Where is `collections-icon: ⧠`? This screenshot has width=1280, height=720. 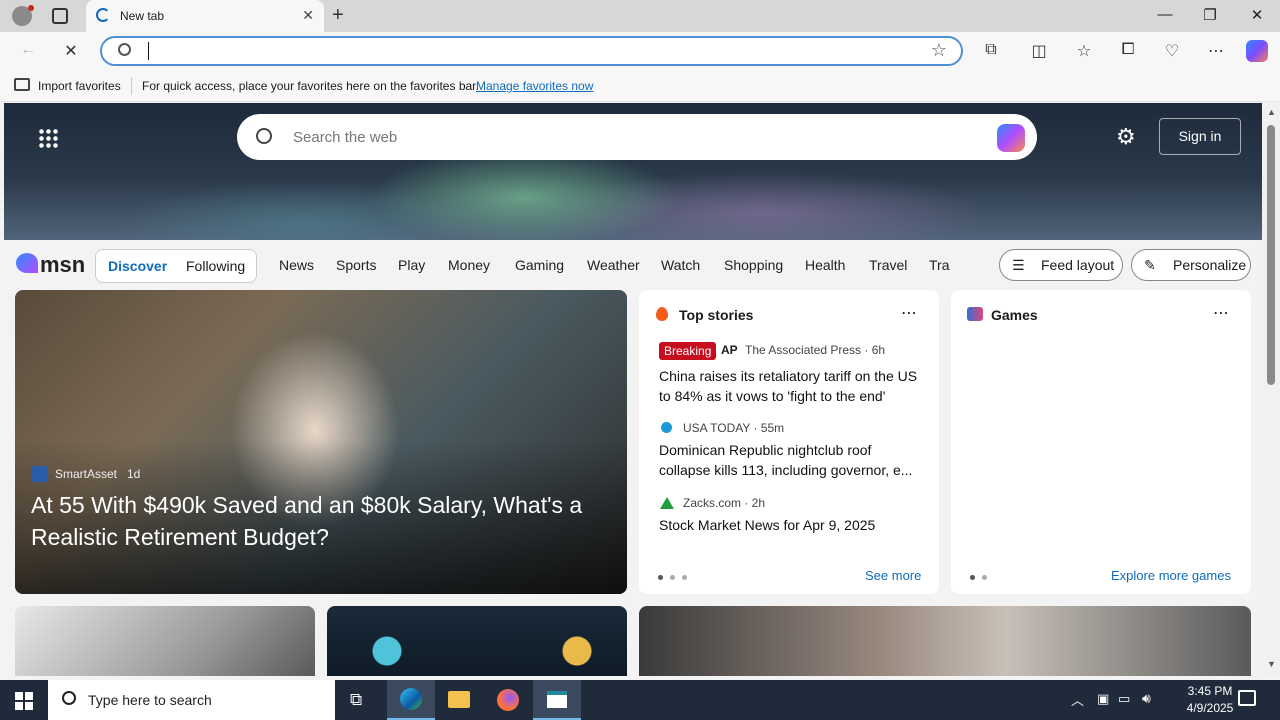
collections-icon: ⧠ is located at coordinates (1128, 50).